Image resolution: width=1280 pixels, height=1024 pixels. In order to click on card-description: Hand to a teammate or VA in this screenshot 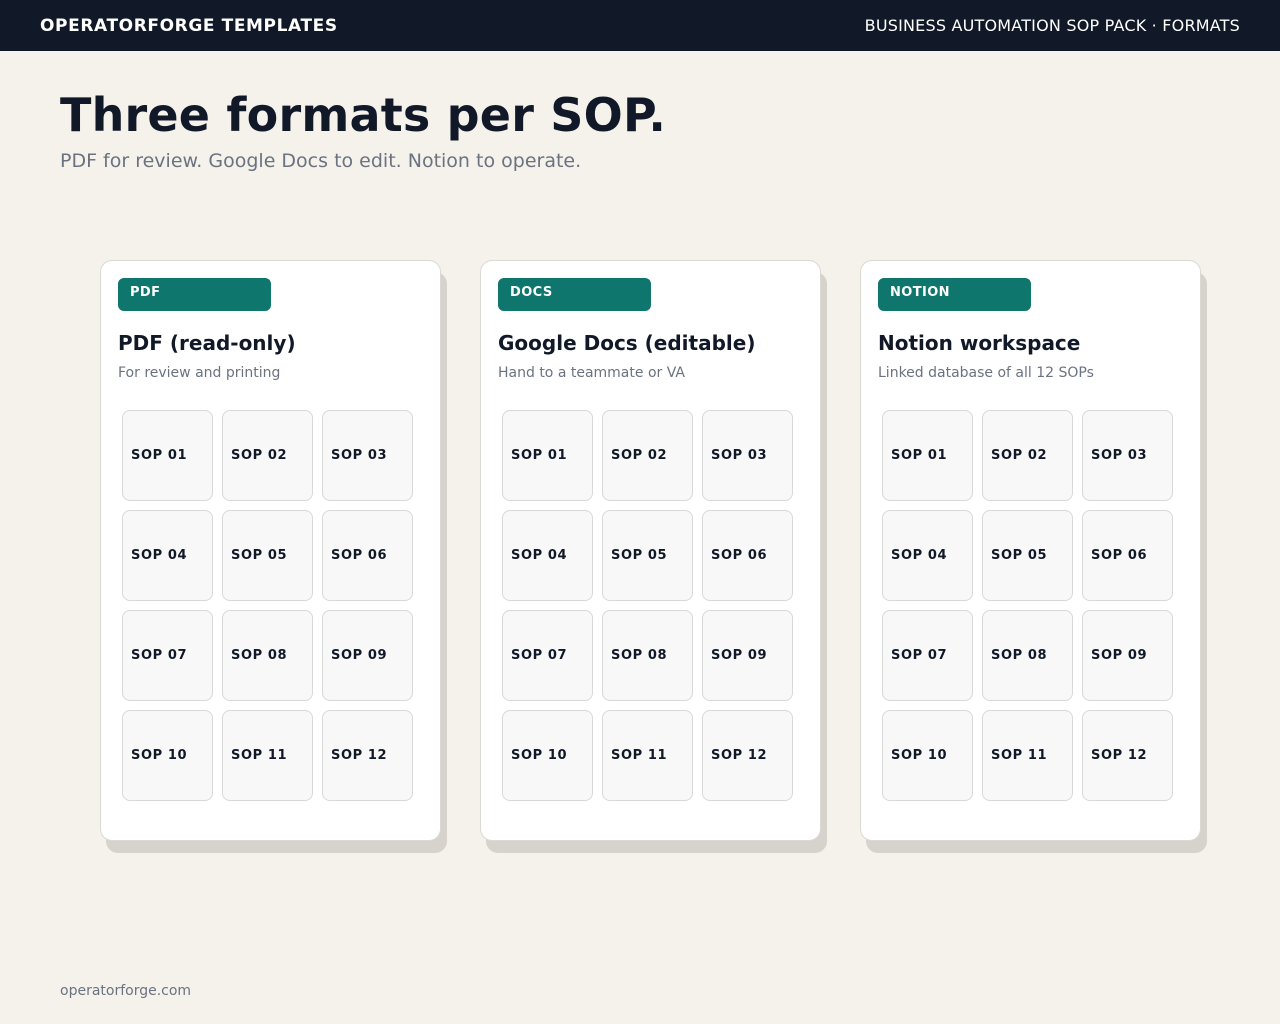, I will do `click(591, 373)`.